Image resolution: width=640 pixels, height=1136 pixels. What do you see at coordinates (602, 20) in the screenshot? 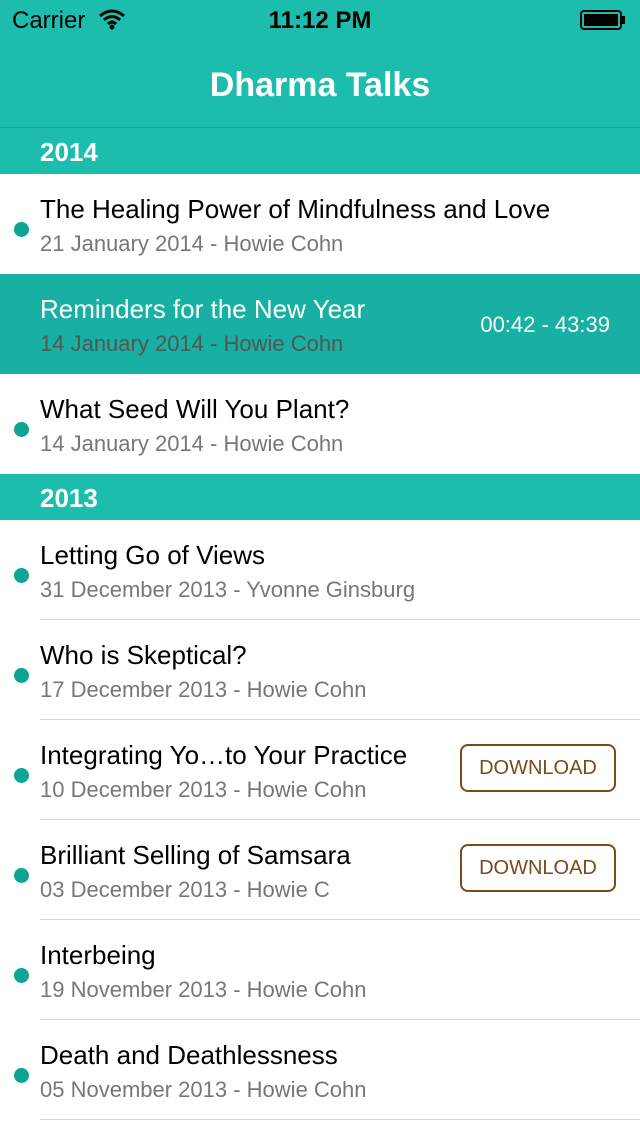
I see `battery-icon` at bounding box center [602, 20].